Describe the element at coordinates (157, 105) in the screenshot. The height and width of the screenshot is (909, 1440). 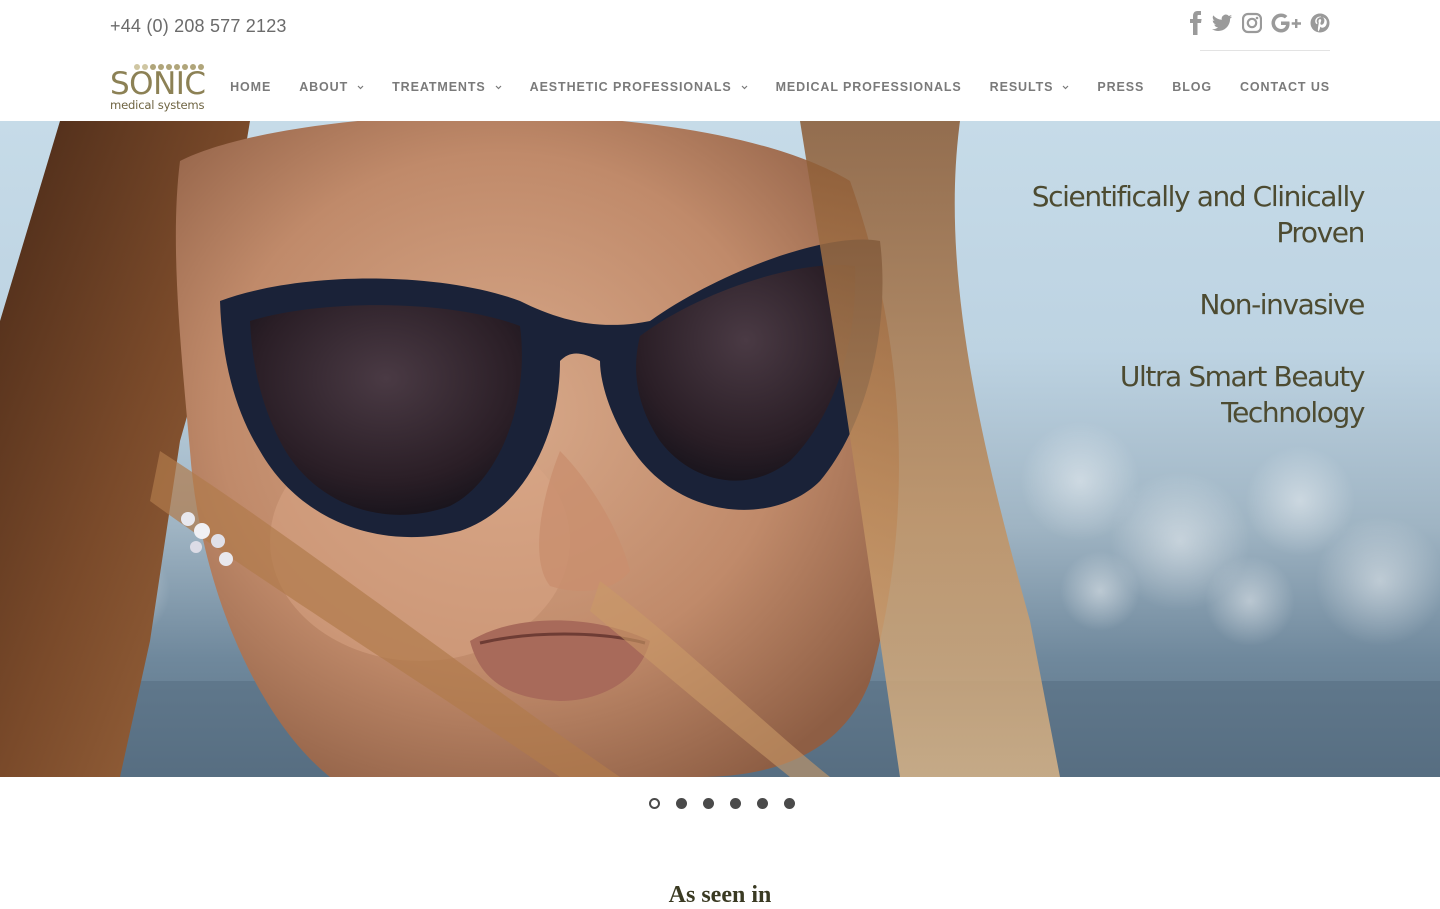
I see `logo-subtitle: medical systems` at that location.